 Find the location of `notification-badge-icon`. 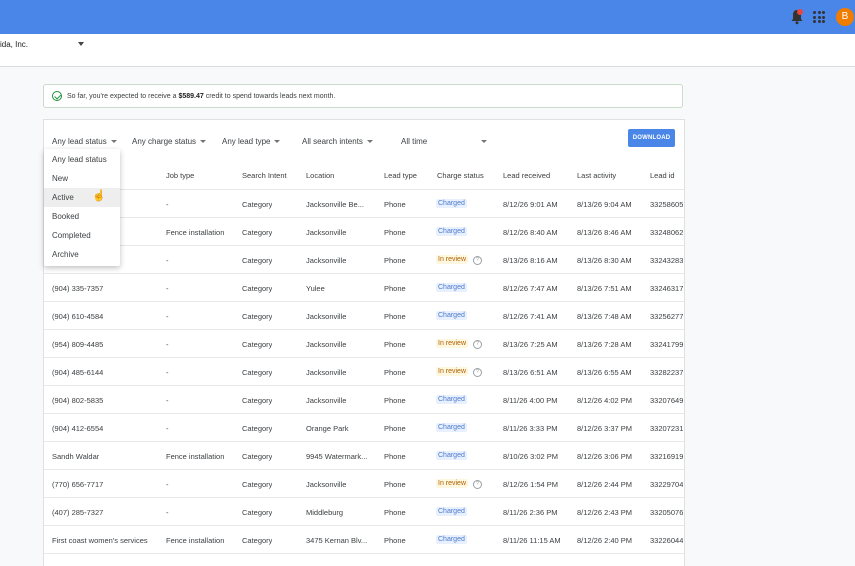

notification-badge-icon is located at coordinates (800, 12).